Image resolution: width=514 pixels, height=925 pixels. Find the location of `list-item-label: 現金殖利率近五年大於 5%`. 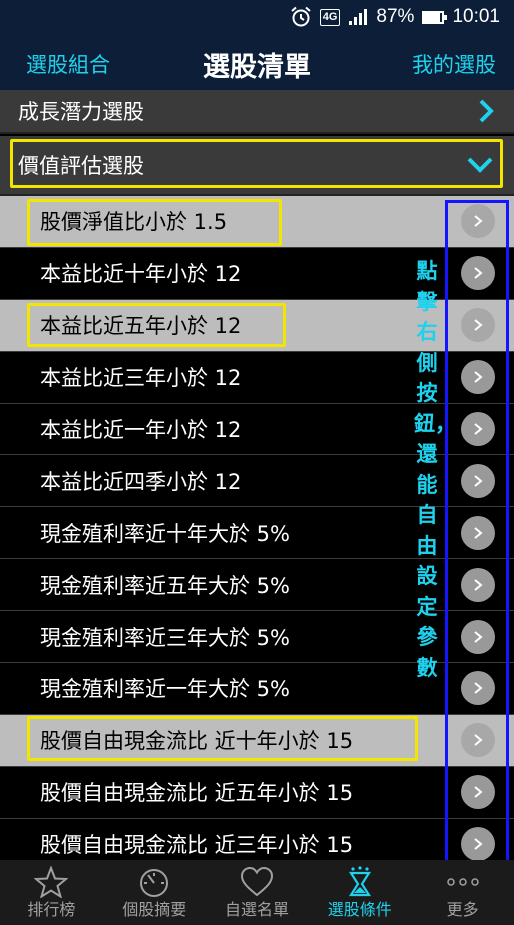

list-item-label: 現金殖利率近五年大於 5% is located at coordinates (165, 585).